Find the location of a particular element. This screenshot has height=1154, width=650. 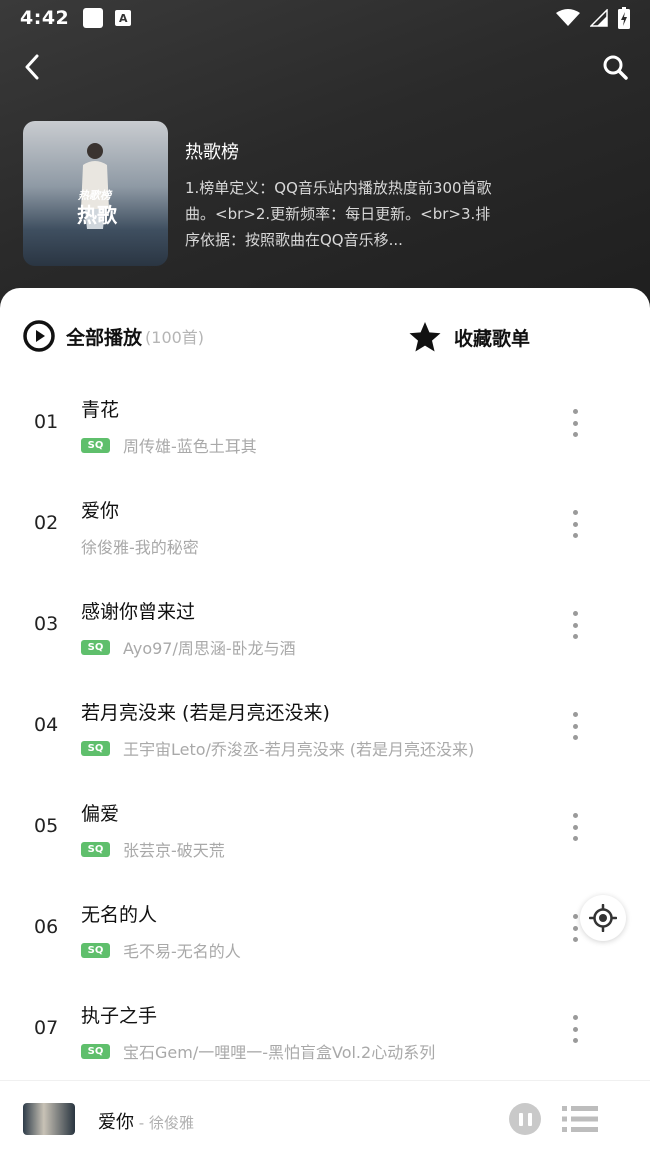

pause-icon is located at coordinates (520, 1119).